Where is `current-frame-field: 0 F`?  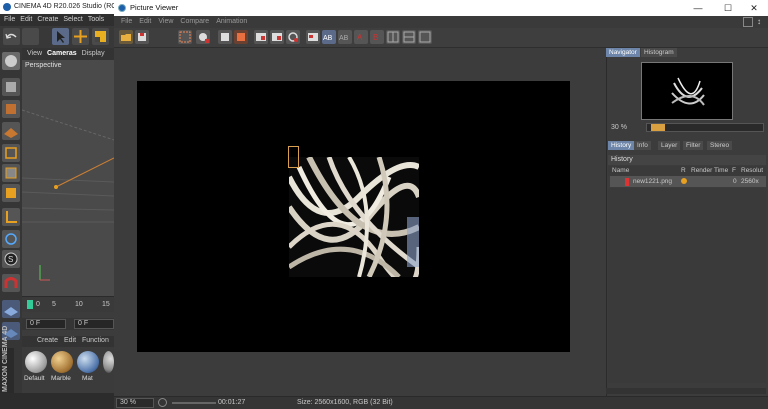 current-frame-field: 0 F is located at coordinates (46, 324).